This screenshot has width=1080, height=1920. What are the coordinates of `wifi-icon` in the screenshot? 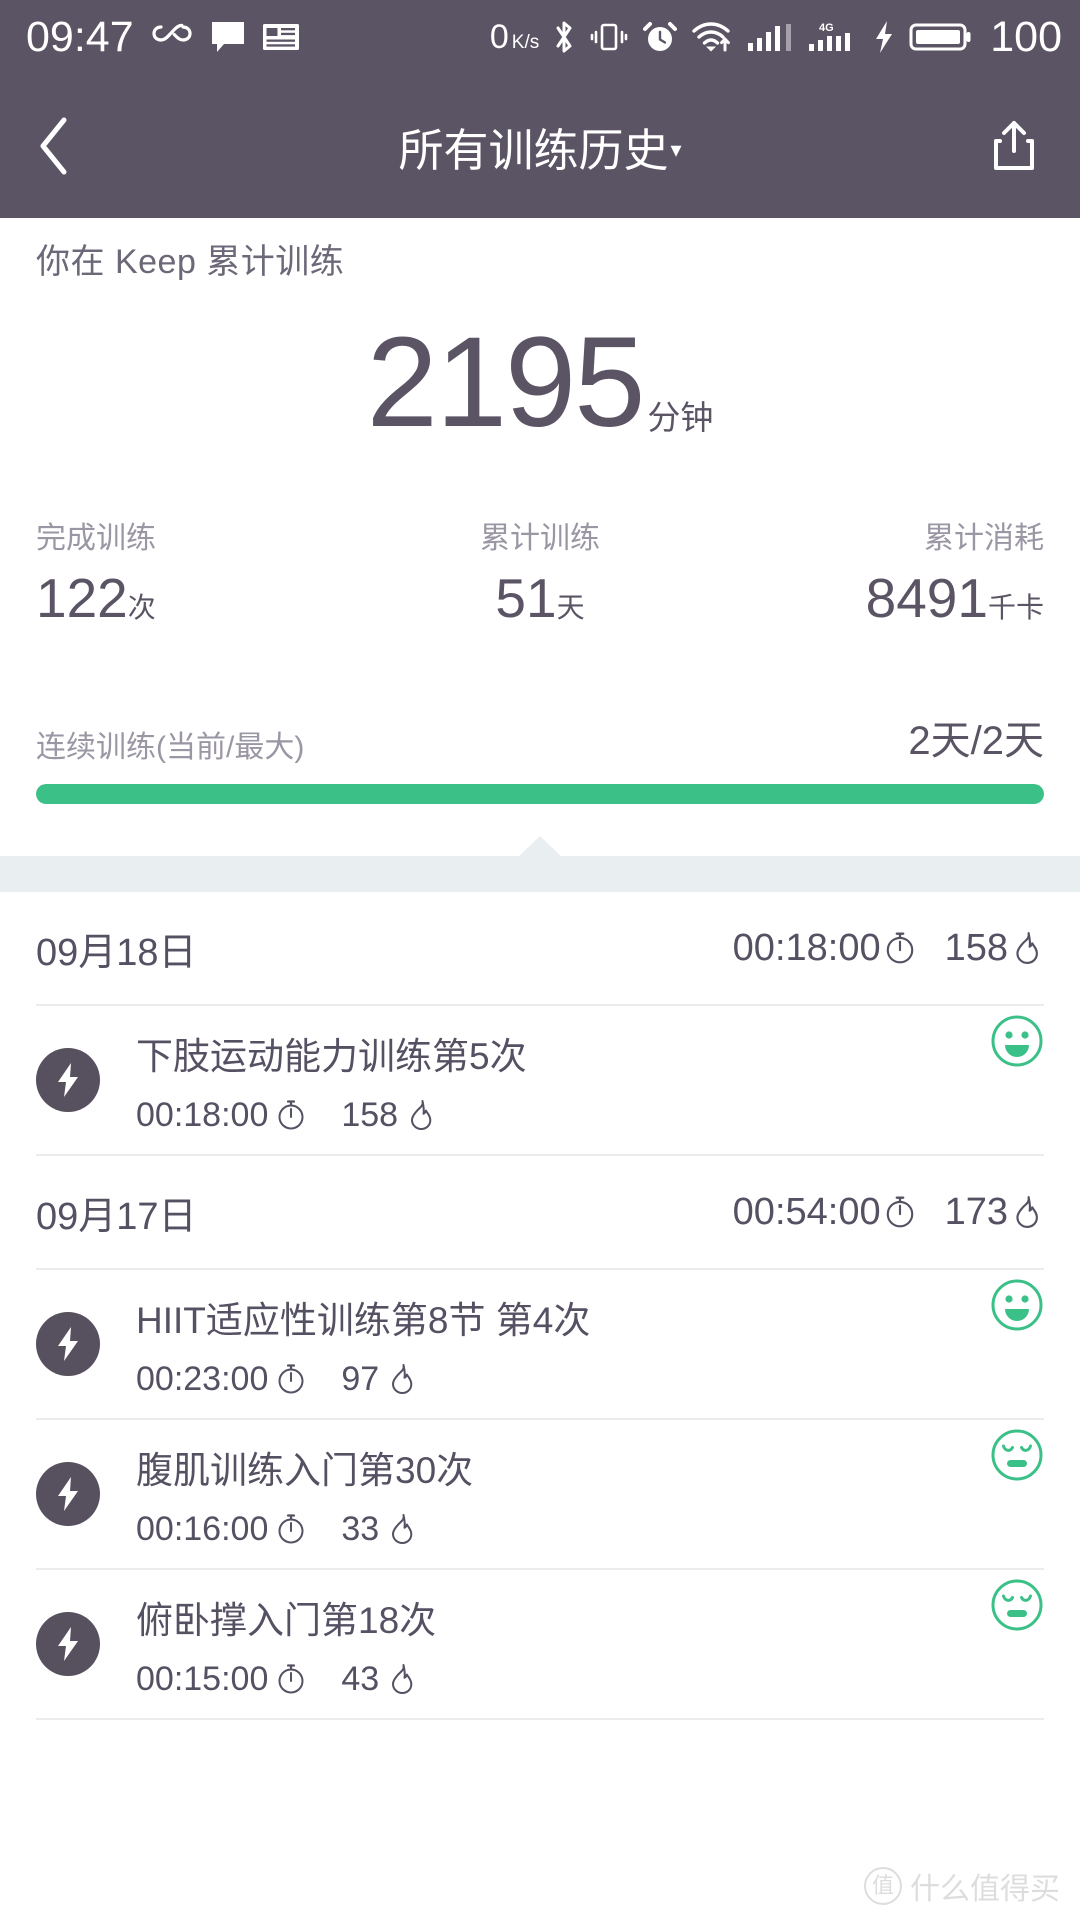 It's located at (712, 37).